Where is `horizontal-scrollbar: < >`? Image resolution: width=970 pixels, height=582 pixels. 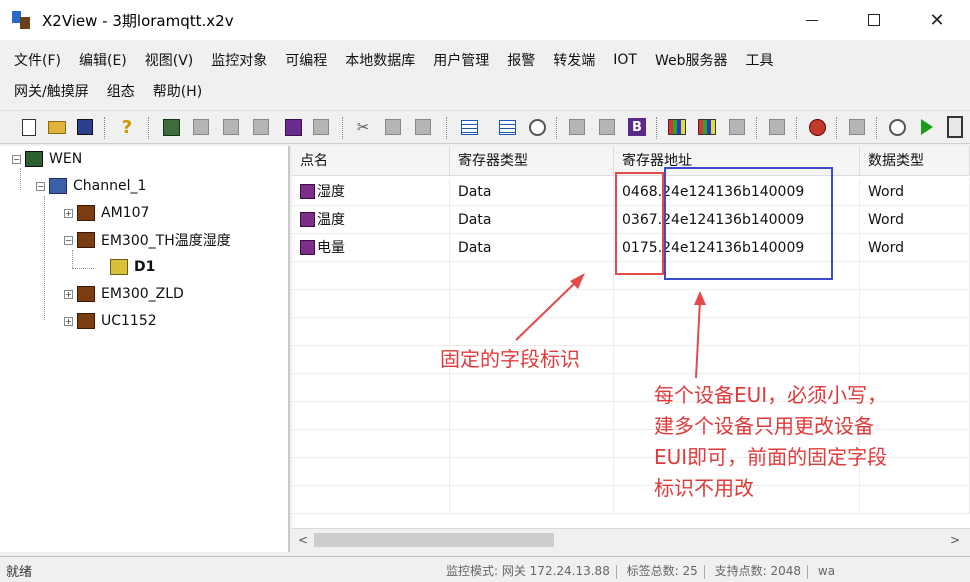
horizontal-scrollbar: < > is located at coordinates (631, 539).